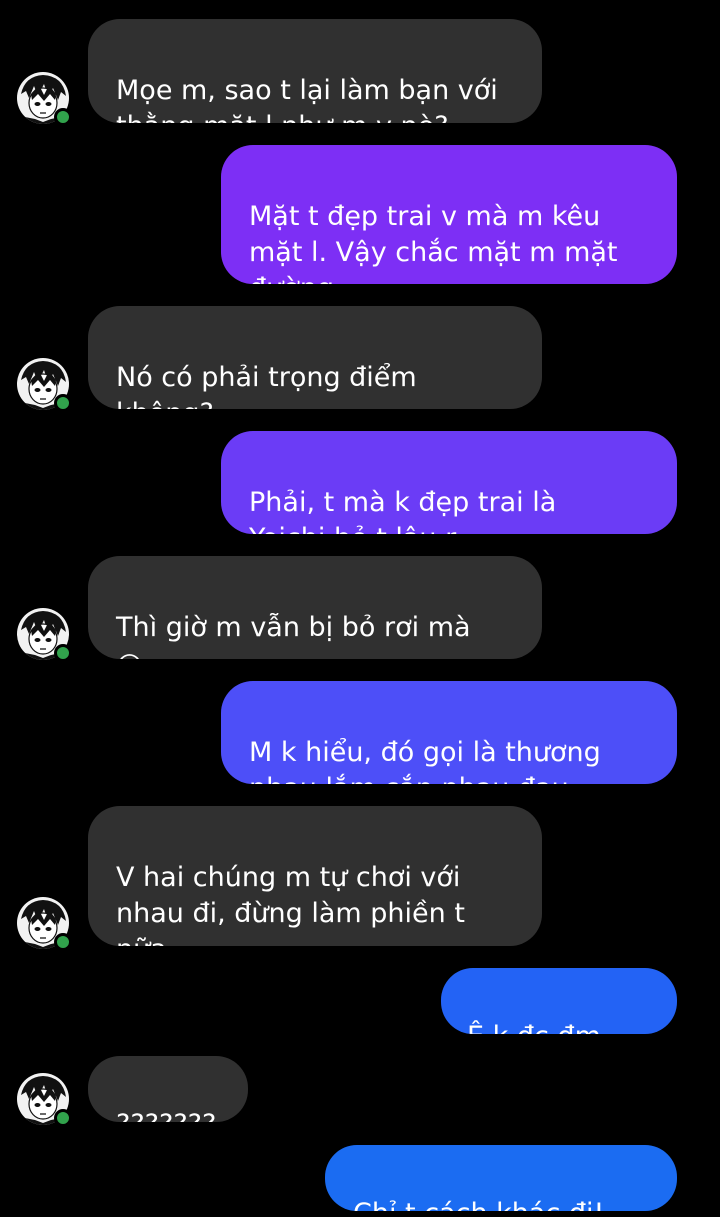 Image resolution: width=720 pixels, height=1217 pixels. I want to click on message-text: Ê k đc đm, so click(534, 1027).